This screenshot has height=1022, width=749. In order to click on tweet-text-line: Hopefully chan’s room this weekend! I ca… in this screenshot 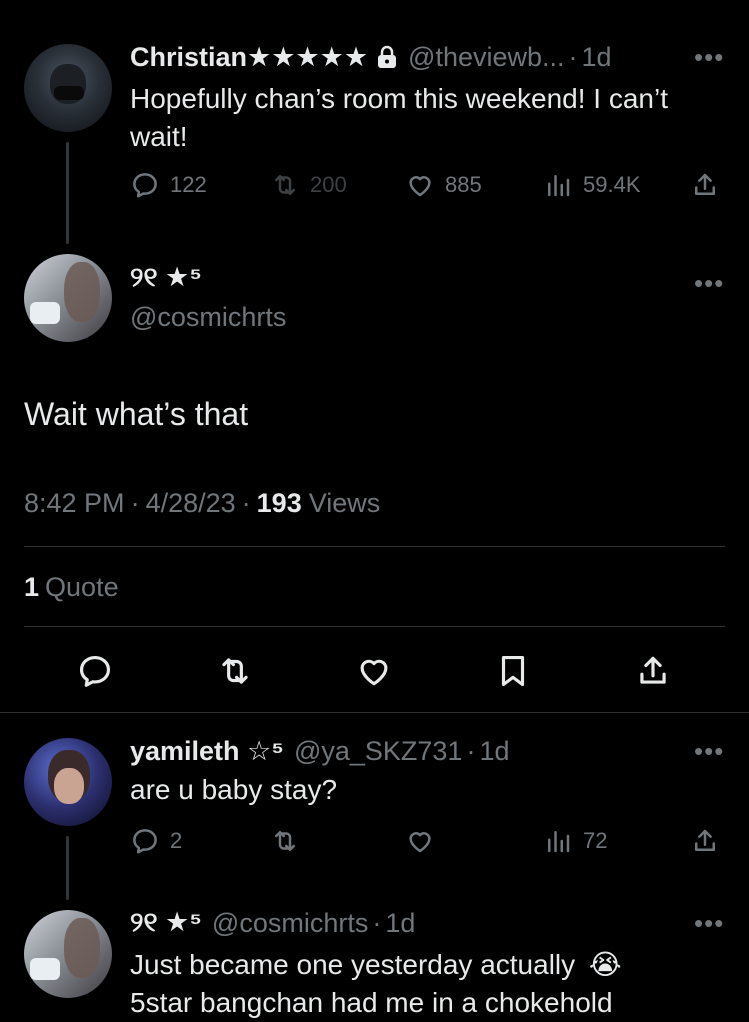, I will do `click(399, 98)`.